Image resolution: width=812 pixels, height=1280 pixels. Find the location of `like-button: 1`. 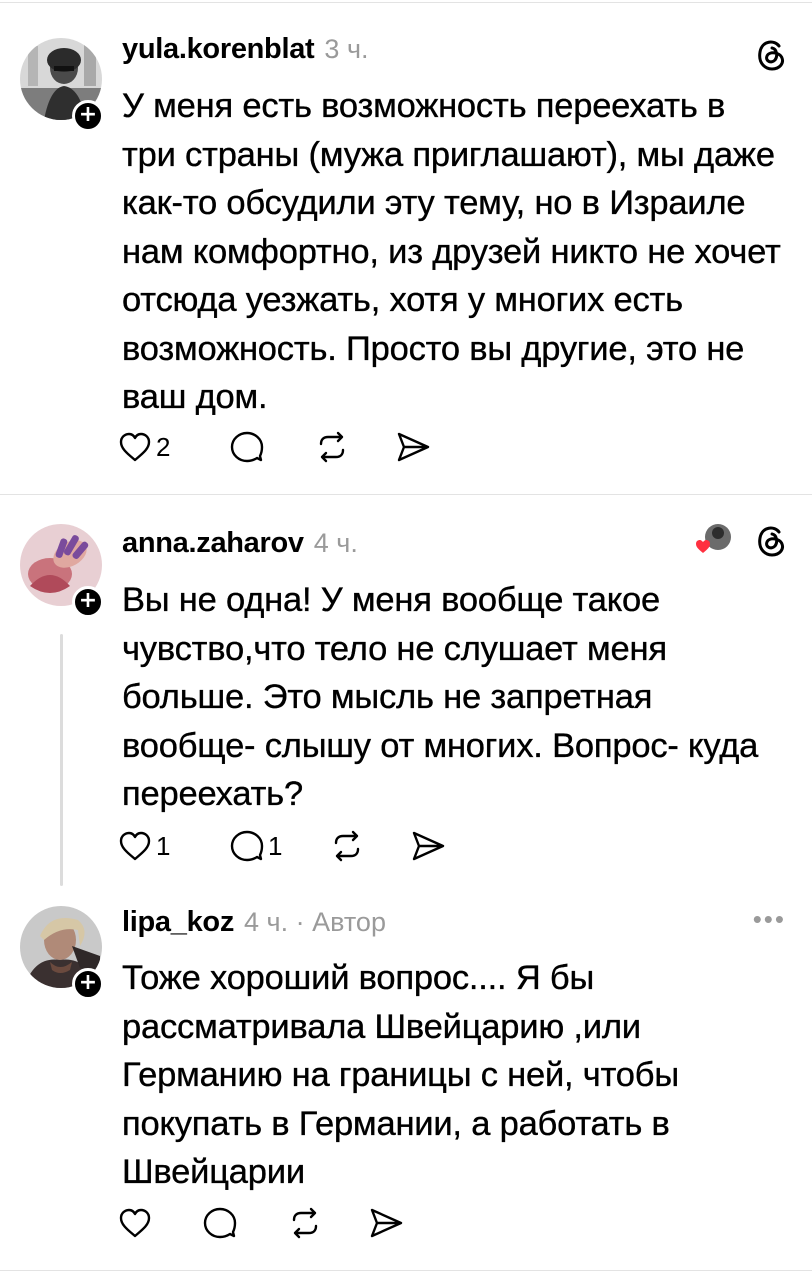

like-button: 1 is located at coordinates (174, 846).